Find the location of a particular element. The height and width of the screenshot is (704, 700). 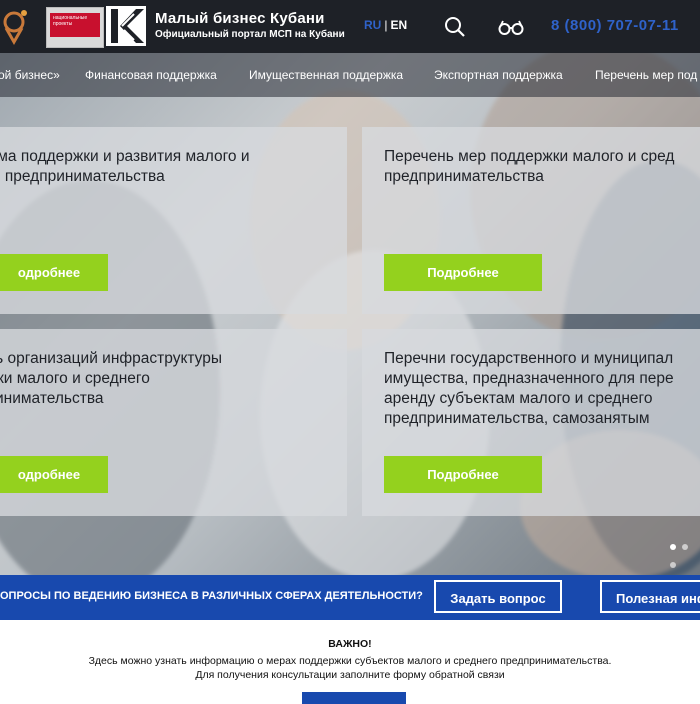

slider-pagination is located at coordinates (685, 555).